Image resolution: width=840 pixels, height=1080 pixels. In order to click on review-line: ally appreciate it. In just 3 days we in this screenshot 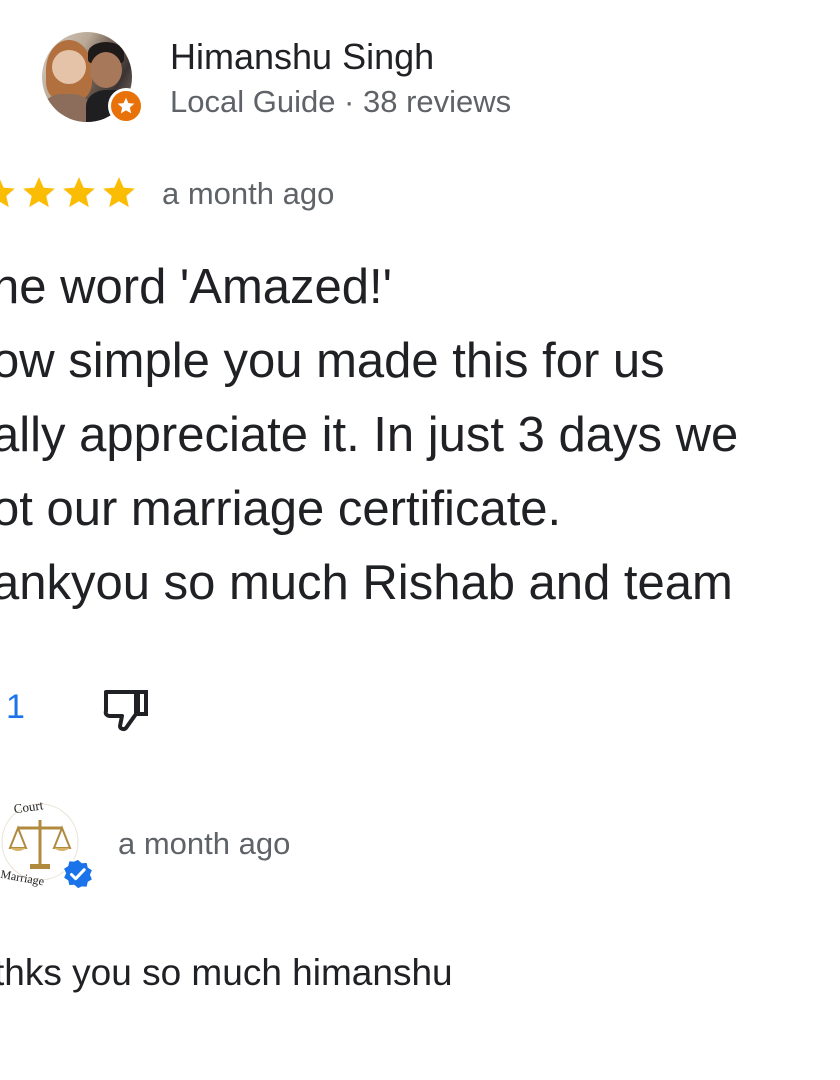, I will do `click(369, 435)`.